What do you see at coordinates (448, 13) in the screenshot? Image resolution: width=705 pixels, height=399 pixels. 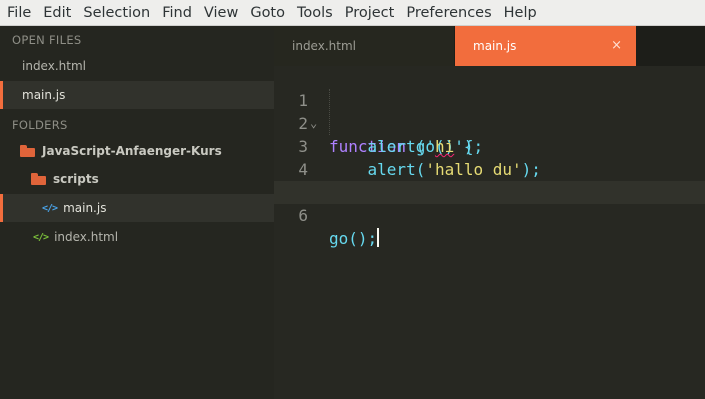 I see `menu-preferences: Preferences` at bounding box center [448, 13].